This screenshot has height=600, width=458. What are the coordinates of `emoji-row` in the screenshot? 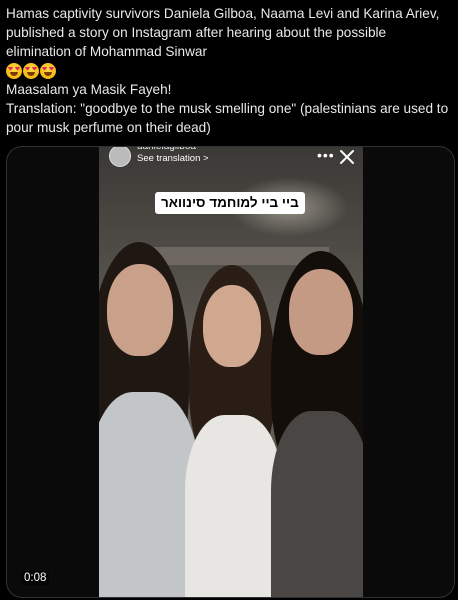 It's located at (229, 70).